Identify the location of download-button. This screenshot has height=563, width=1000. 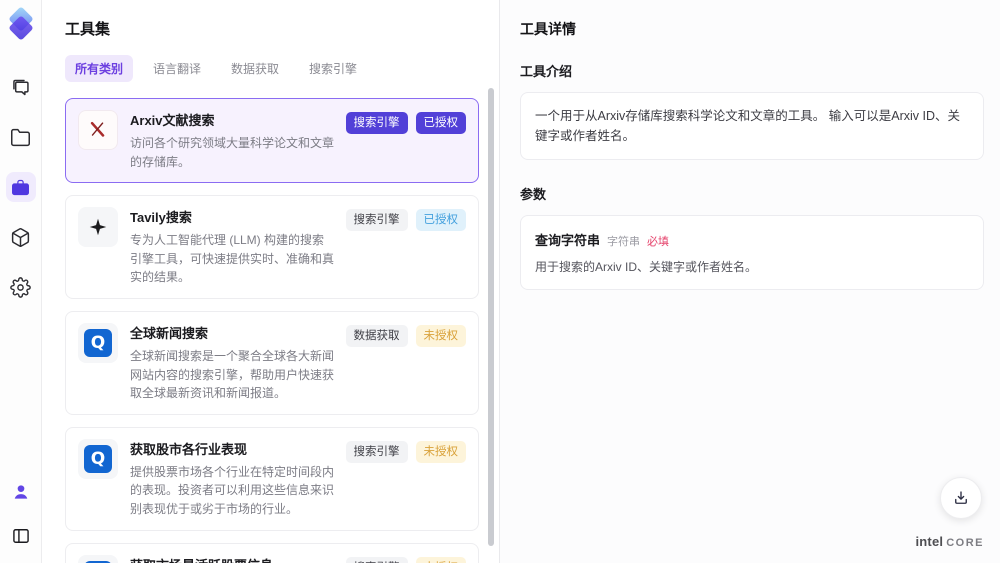
(961, 498).